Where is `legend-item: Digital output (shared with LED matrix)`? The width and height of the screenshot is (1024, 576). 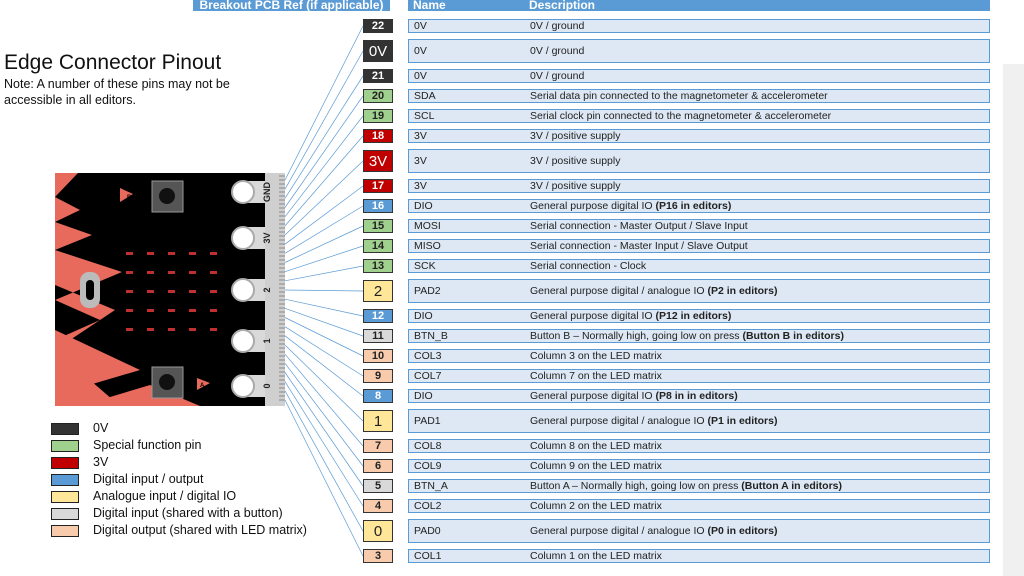 legend-item: Digital output (shared with LED matrix) is located at coordinates (216, 531).